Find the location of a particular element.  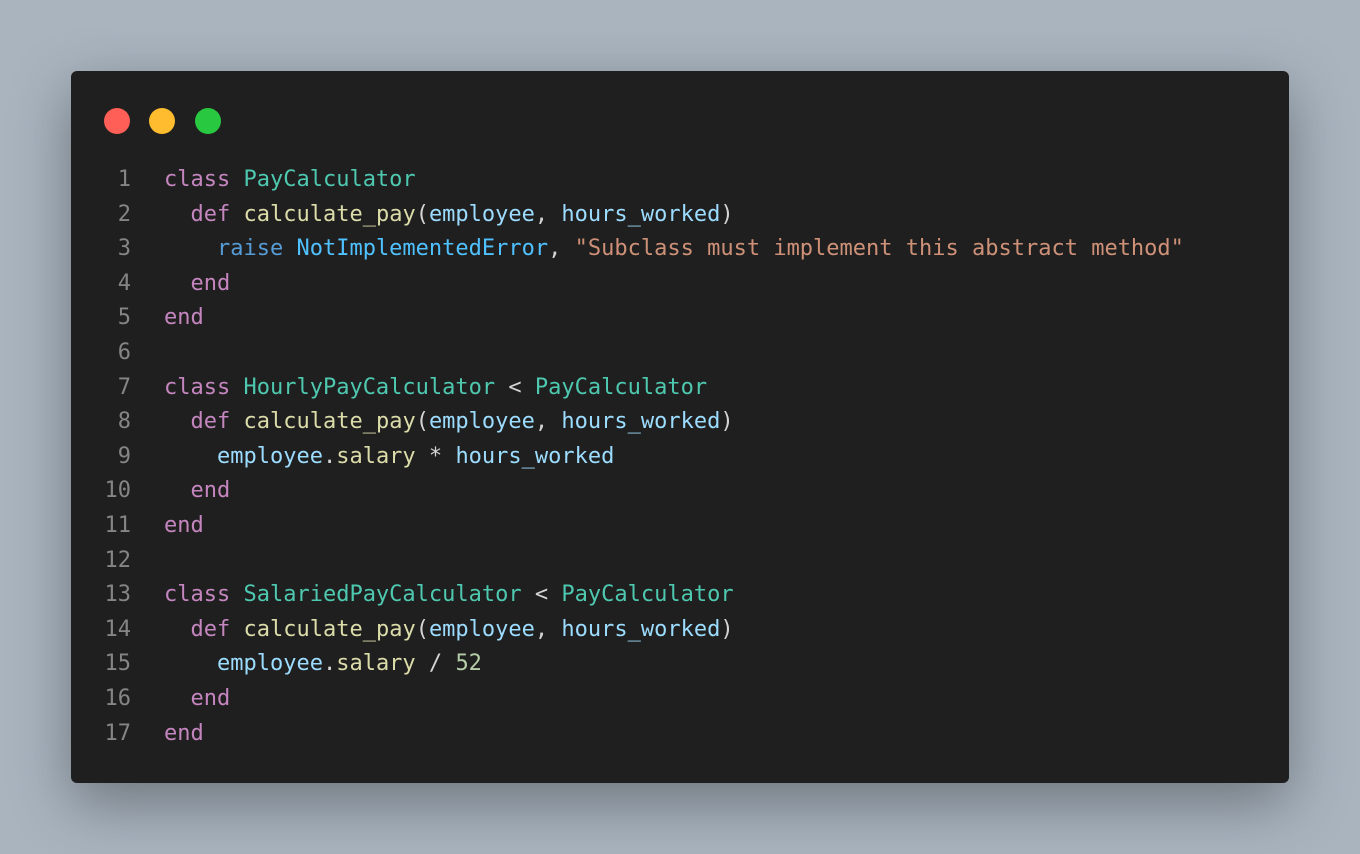

code-token: raise is located at coordinates (250, 249).